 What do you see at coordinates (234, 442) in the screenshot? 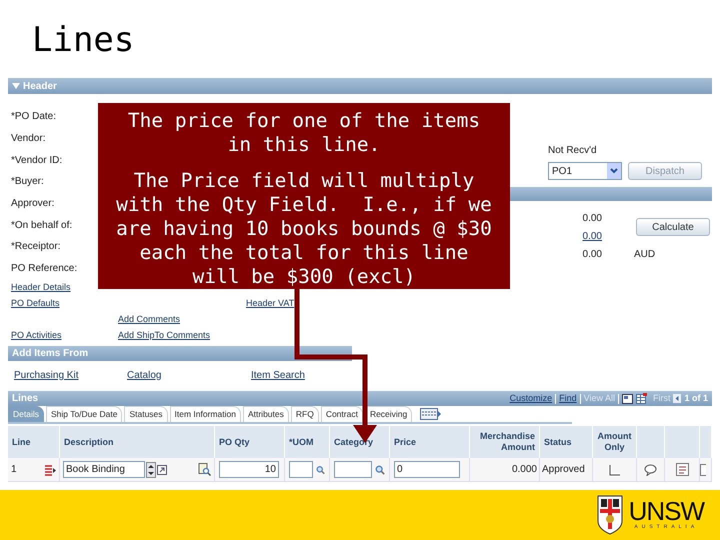
I see `column-header: PO Qty` at bounding box center [234, 442].